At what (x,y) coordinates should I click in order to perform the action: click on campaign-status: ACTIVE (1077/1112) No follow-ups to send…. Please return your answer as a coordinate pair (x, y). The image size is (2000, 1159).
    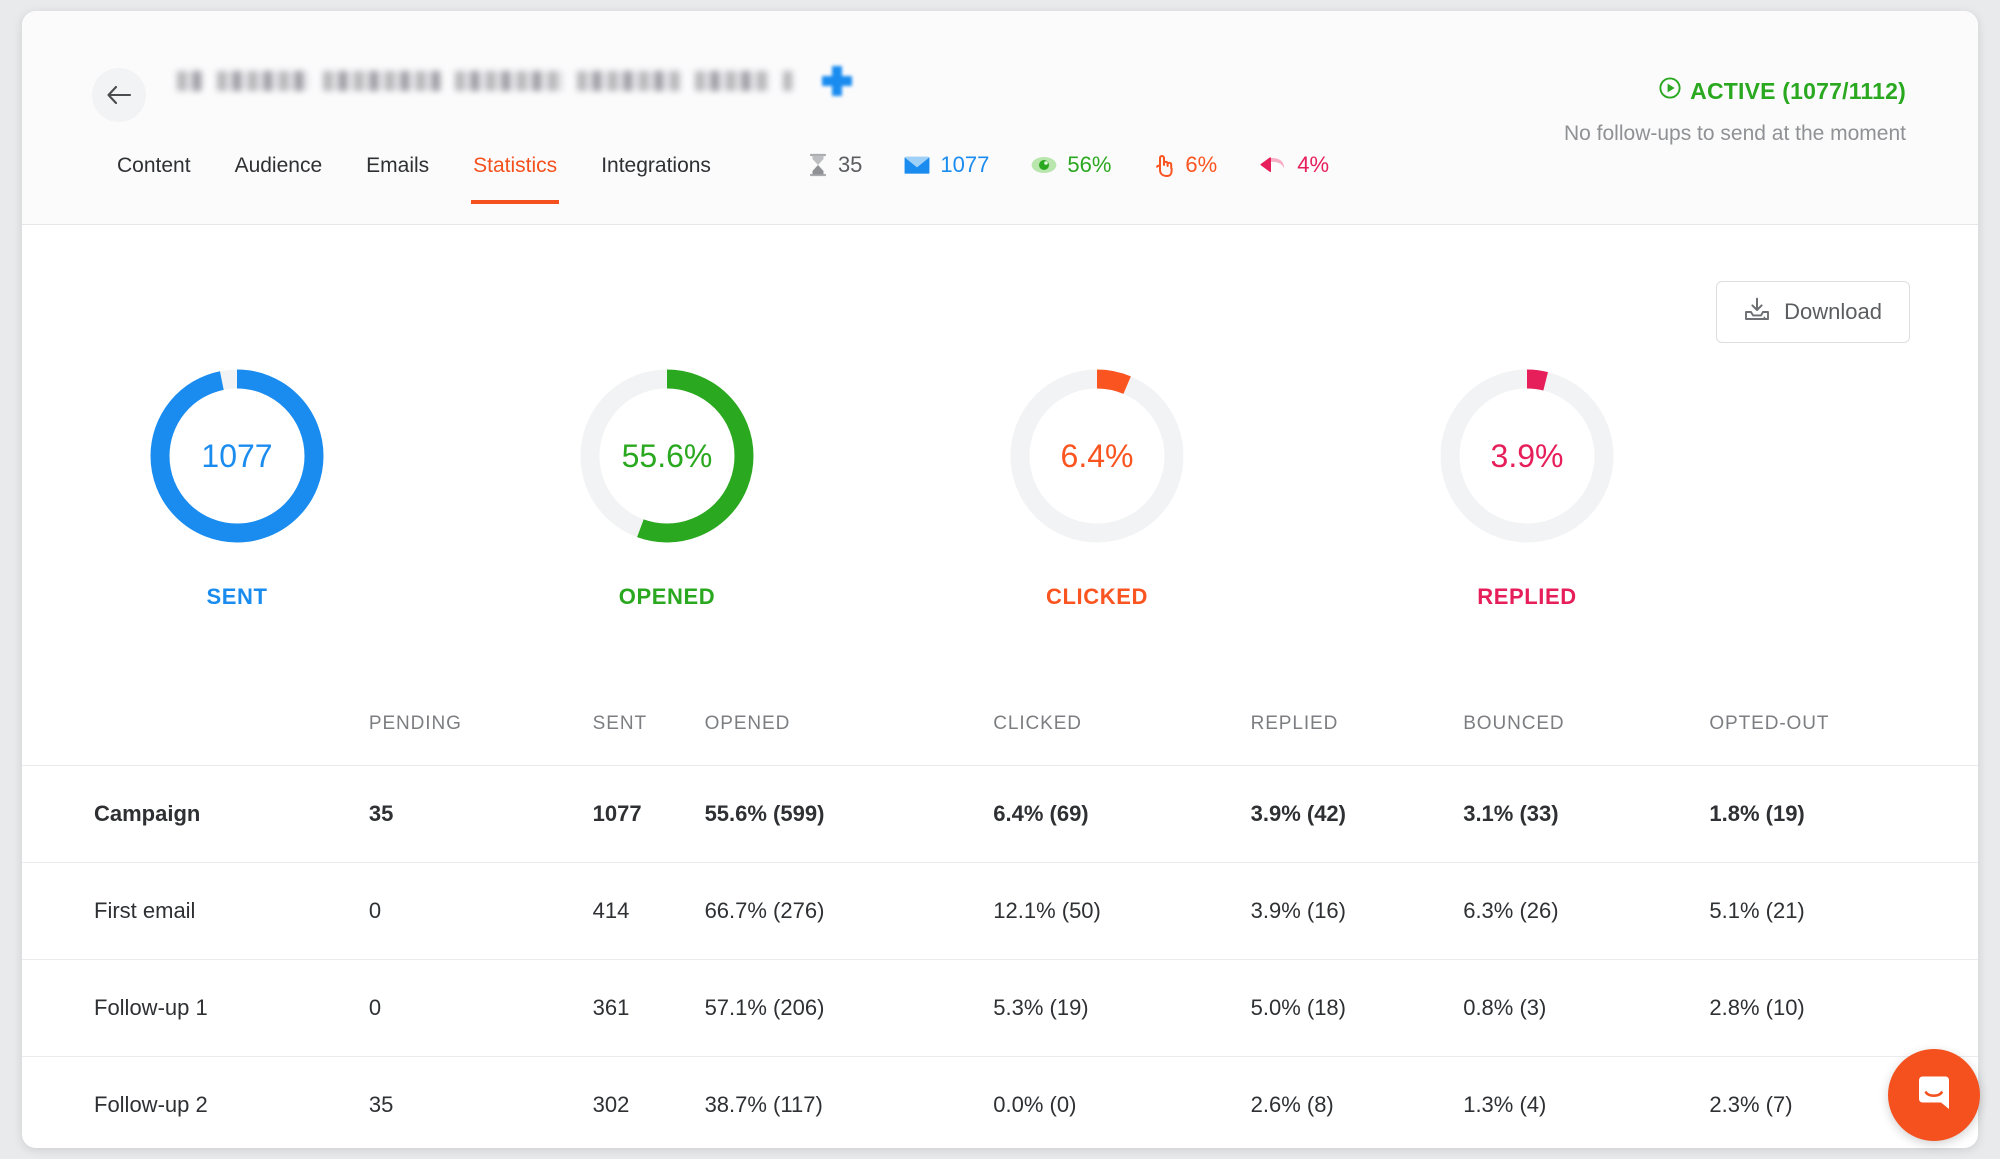
    Looking at the image, I should click on (1735, 111).